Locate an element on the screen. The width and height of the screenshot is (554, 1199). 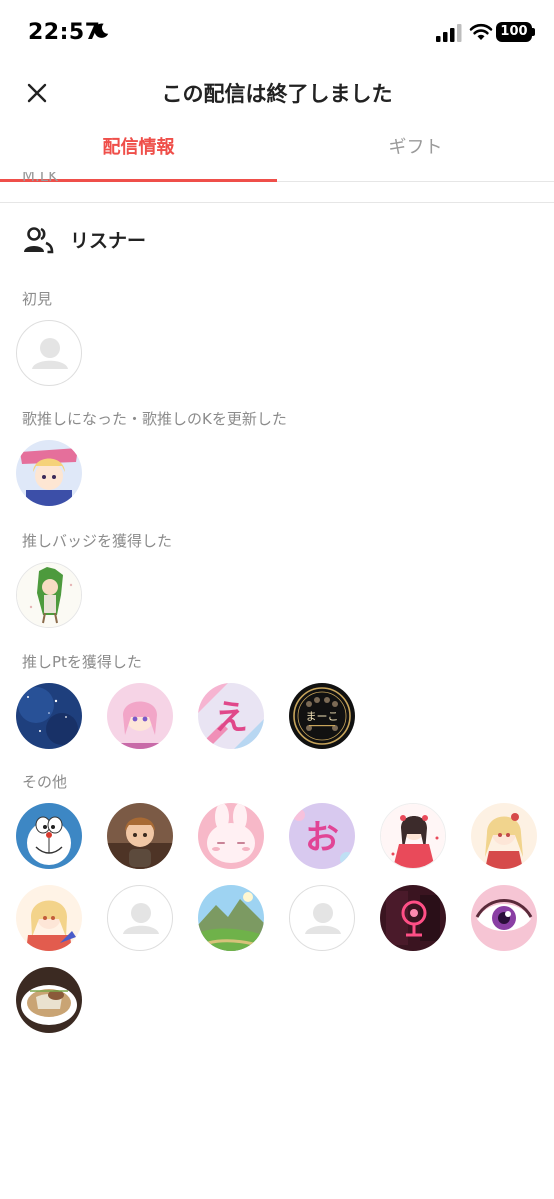
anime-girl-avatar is located at coordinates (49, 473).